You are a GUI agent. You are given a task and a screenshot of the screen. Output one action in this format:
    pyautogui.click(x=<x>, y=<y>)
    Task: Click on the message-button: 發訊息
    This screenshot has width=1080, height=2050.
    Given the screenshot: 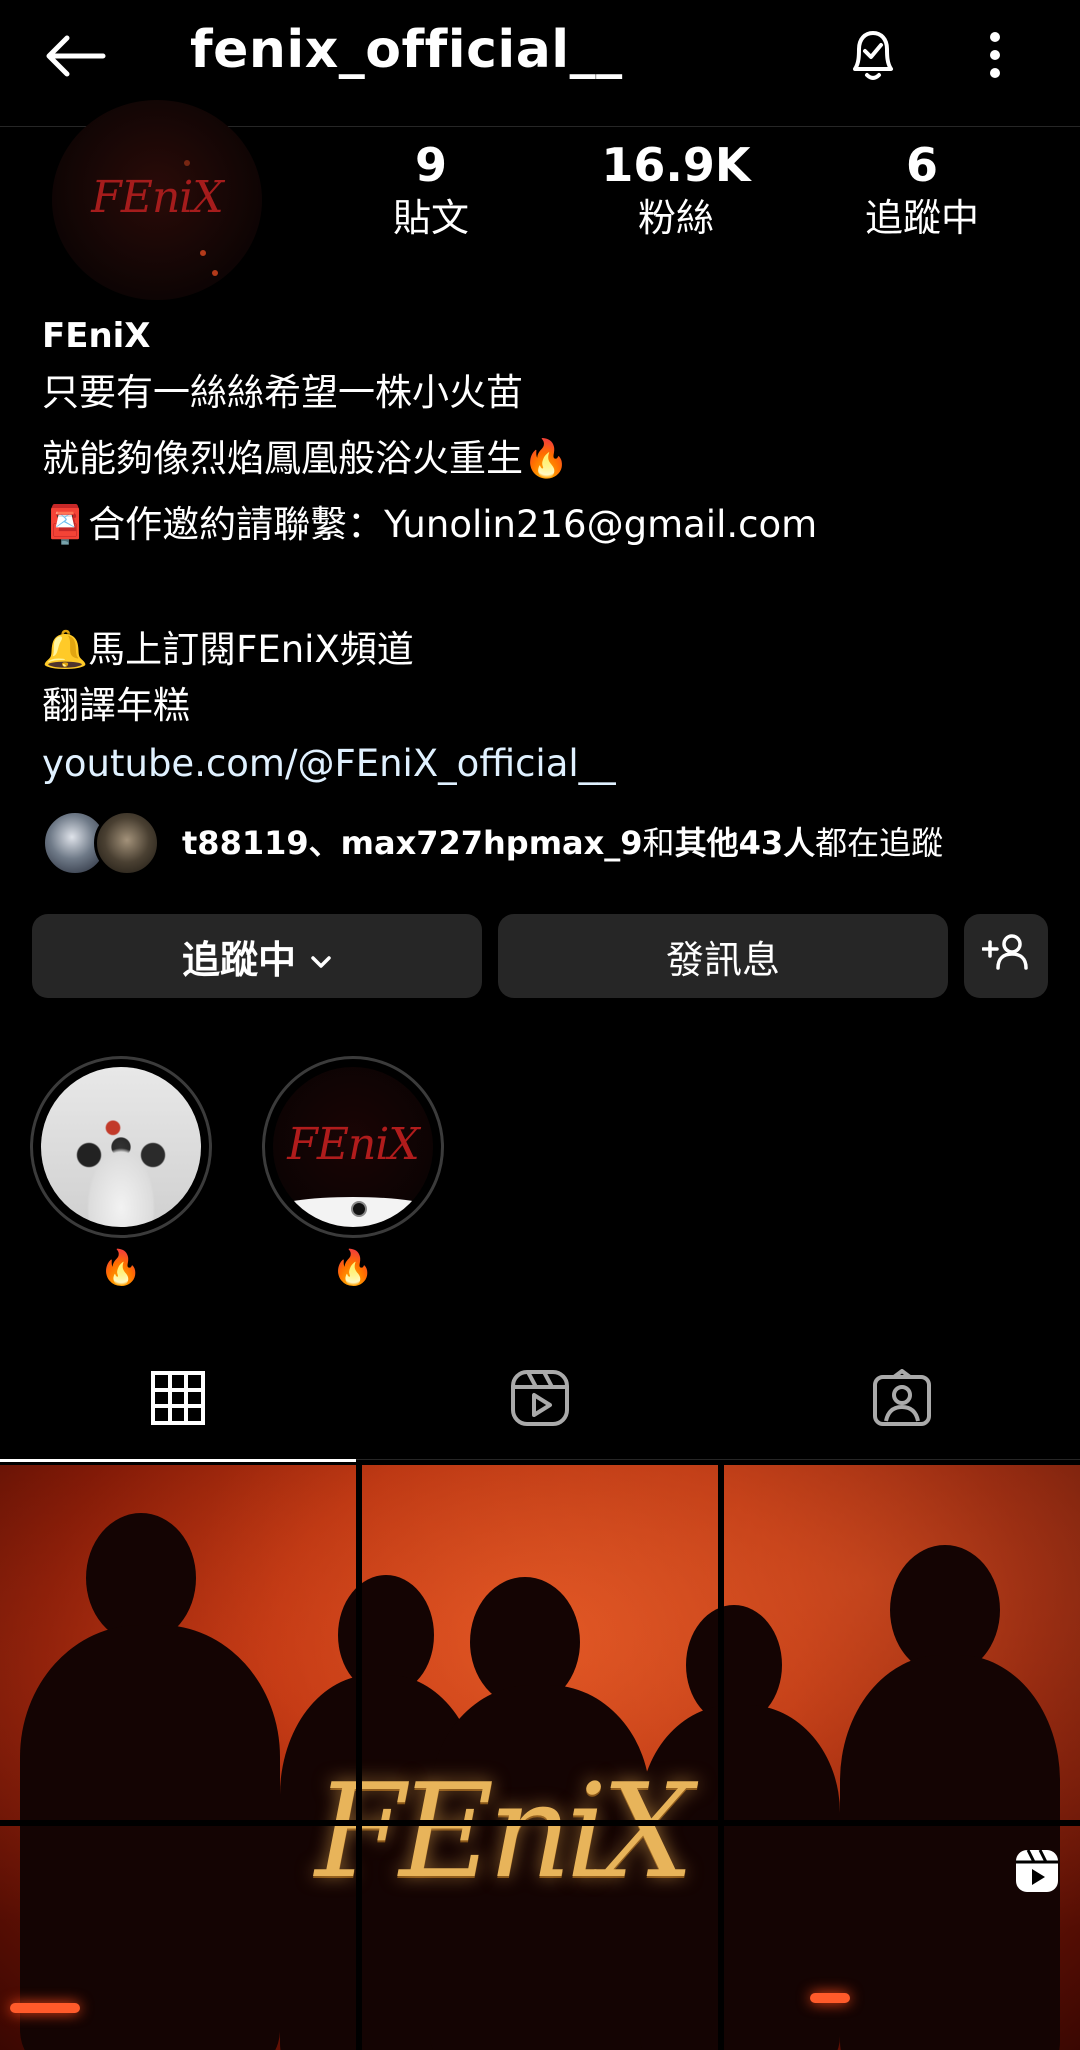 What is the action you would take?
    pyautogui.click(x=723, y=956)
    